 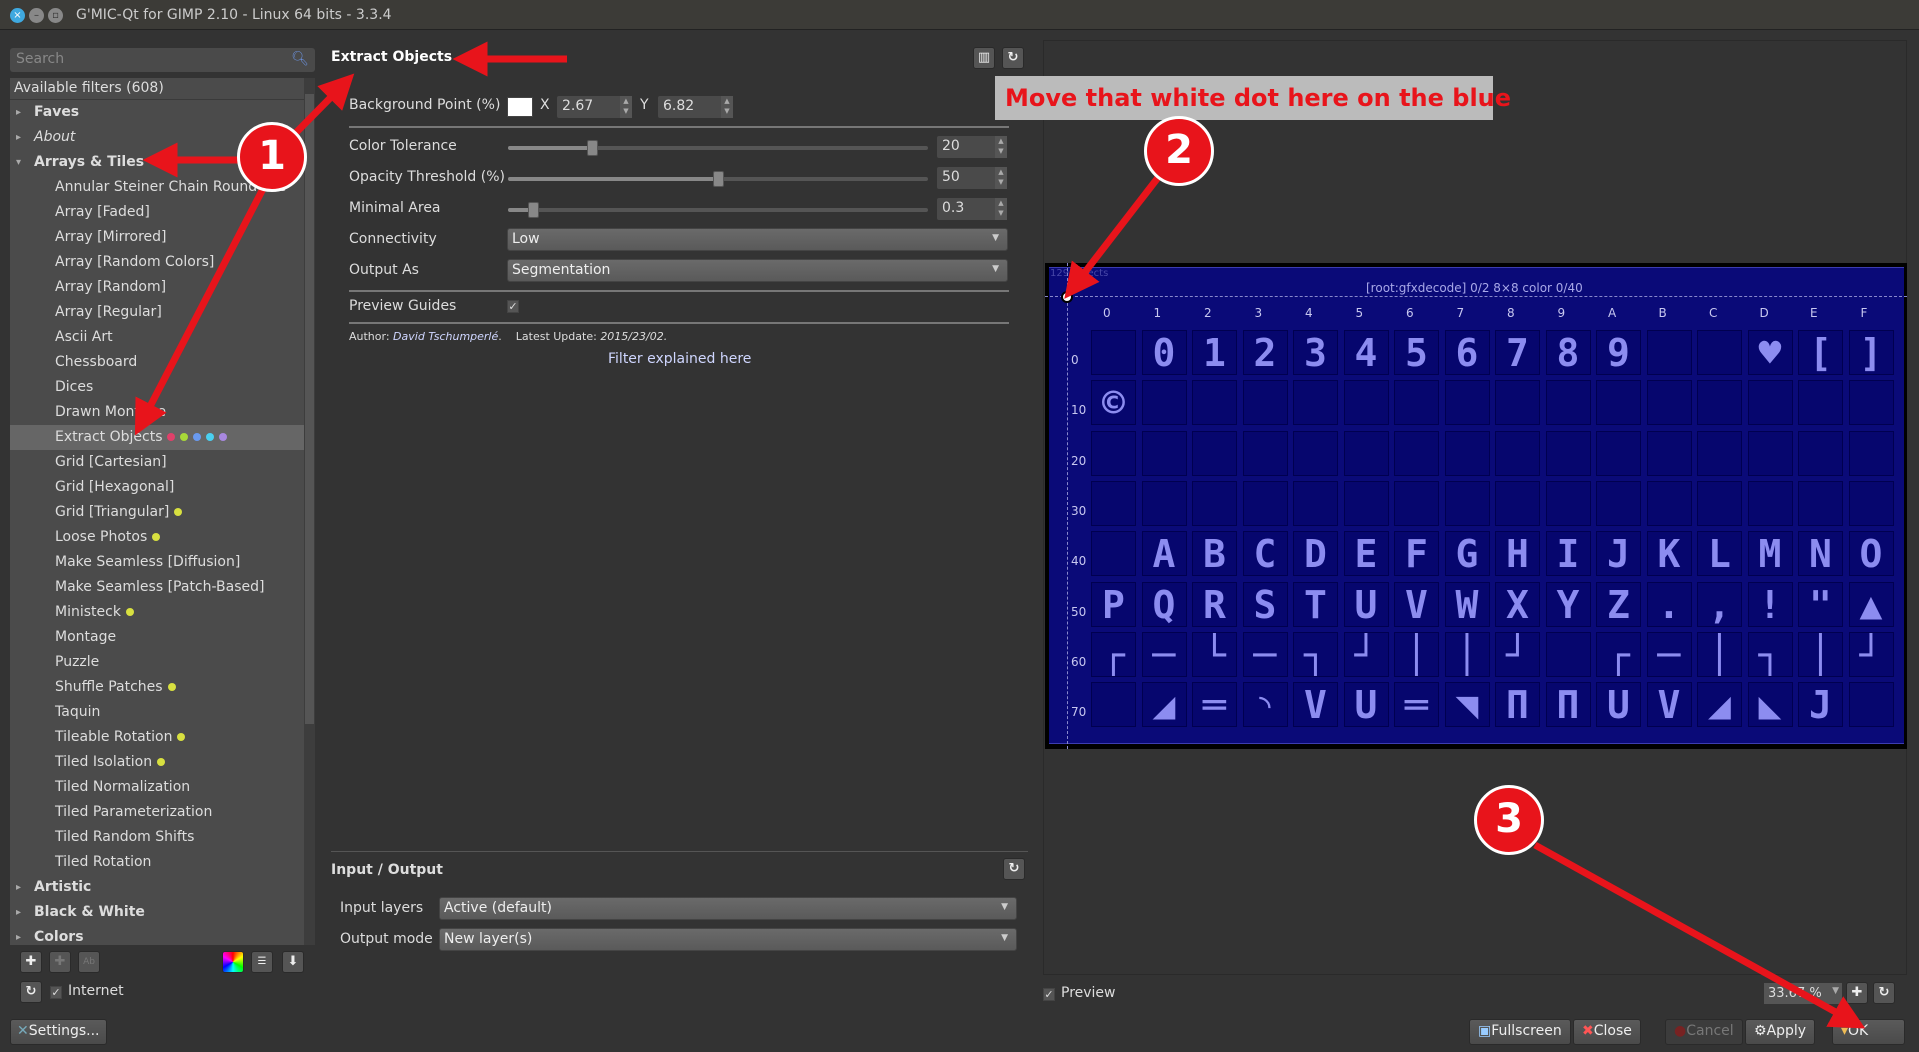 What do you see at coordinates (1509, 820) in the screenshot?
I see `step-3-badge: 3` at bounding box center [1509, 820].